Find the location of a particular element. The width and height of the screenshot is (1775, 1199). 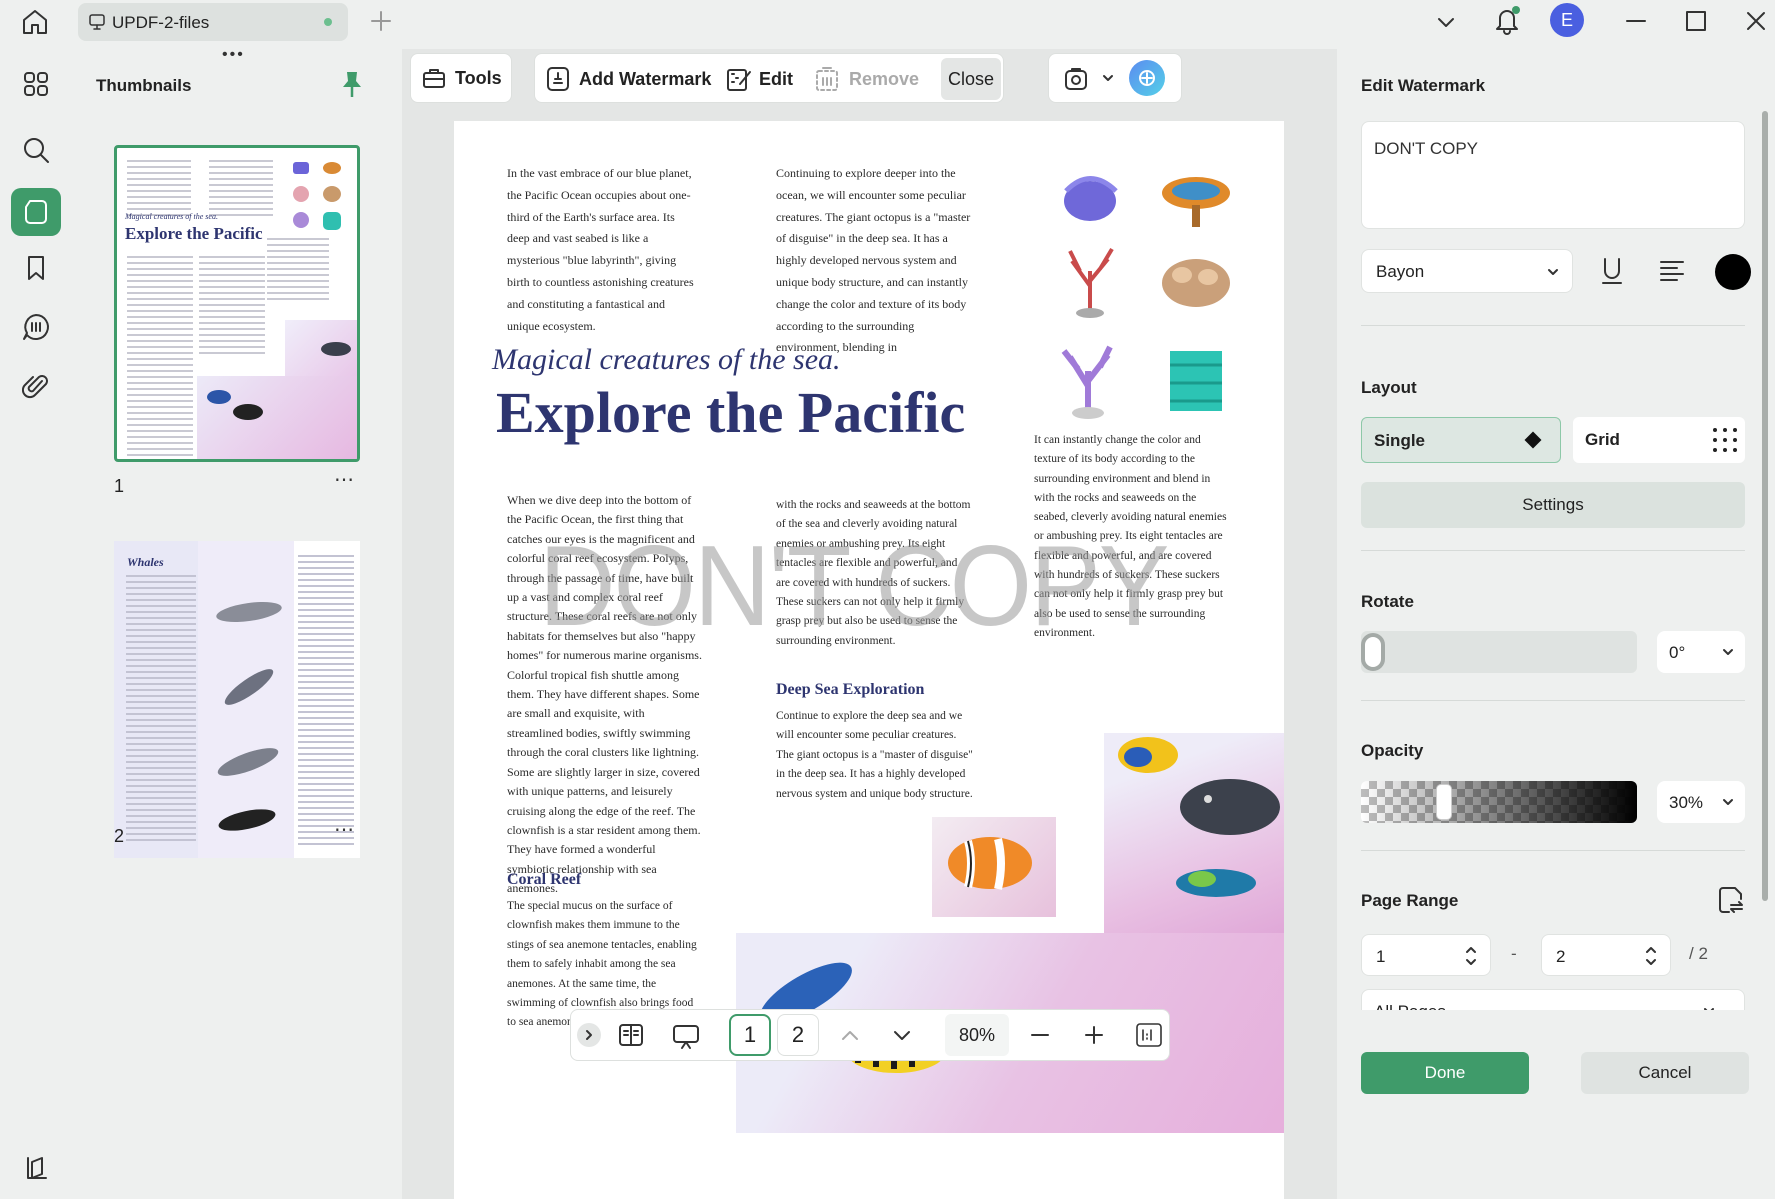

title-bar: UPDF-2-files E is located at coordinates (887, 24).